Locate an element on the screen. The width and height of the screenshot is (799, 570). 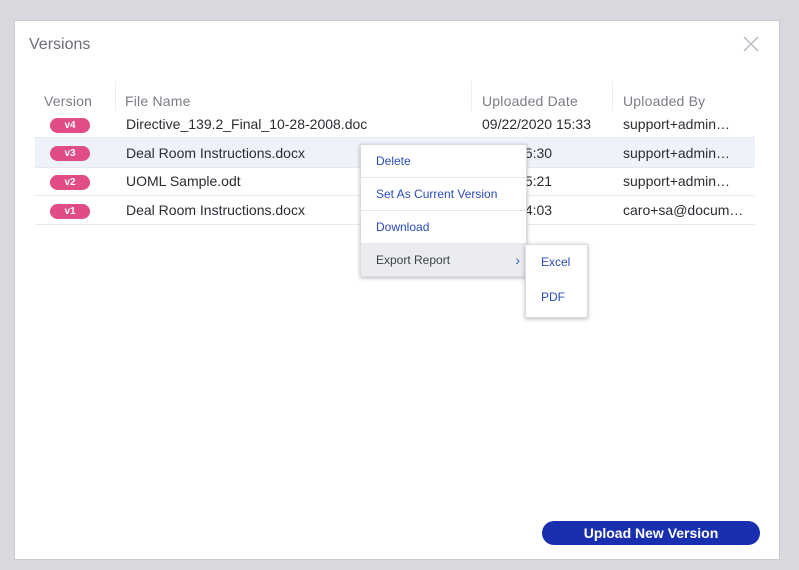
dialog-title: Versions is located at coordinates (60, 44).